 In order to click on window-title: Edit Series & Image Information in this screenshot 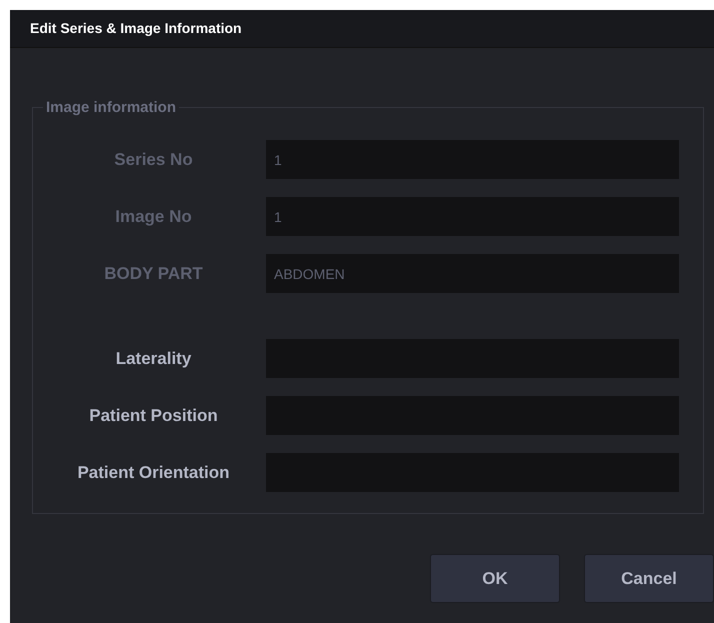, I will do `click(136, 28)`.